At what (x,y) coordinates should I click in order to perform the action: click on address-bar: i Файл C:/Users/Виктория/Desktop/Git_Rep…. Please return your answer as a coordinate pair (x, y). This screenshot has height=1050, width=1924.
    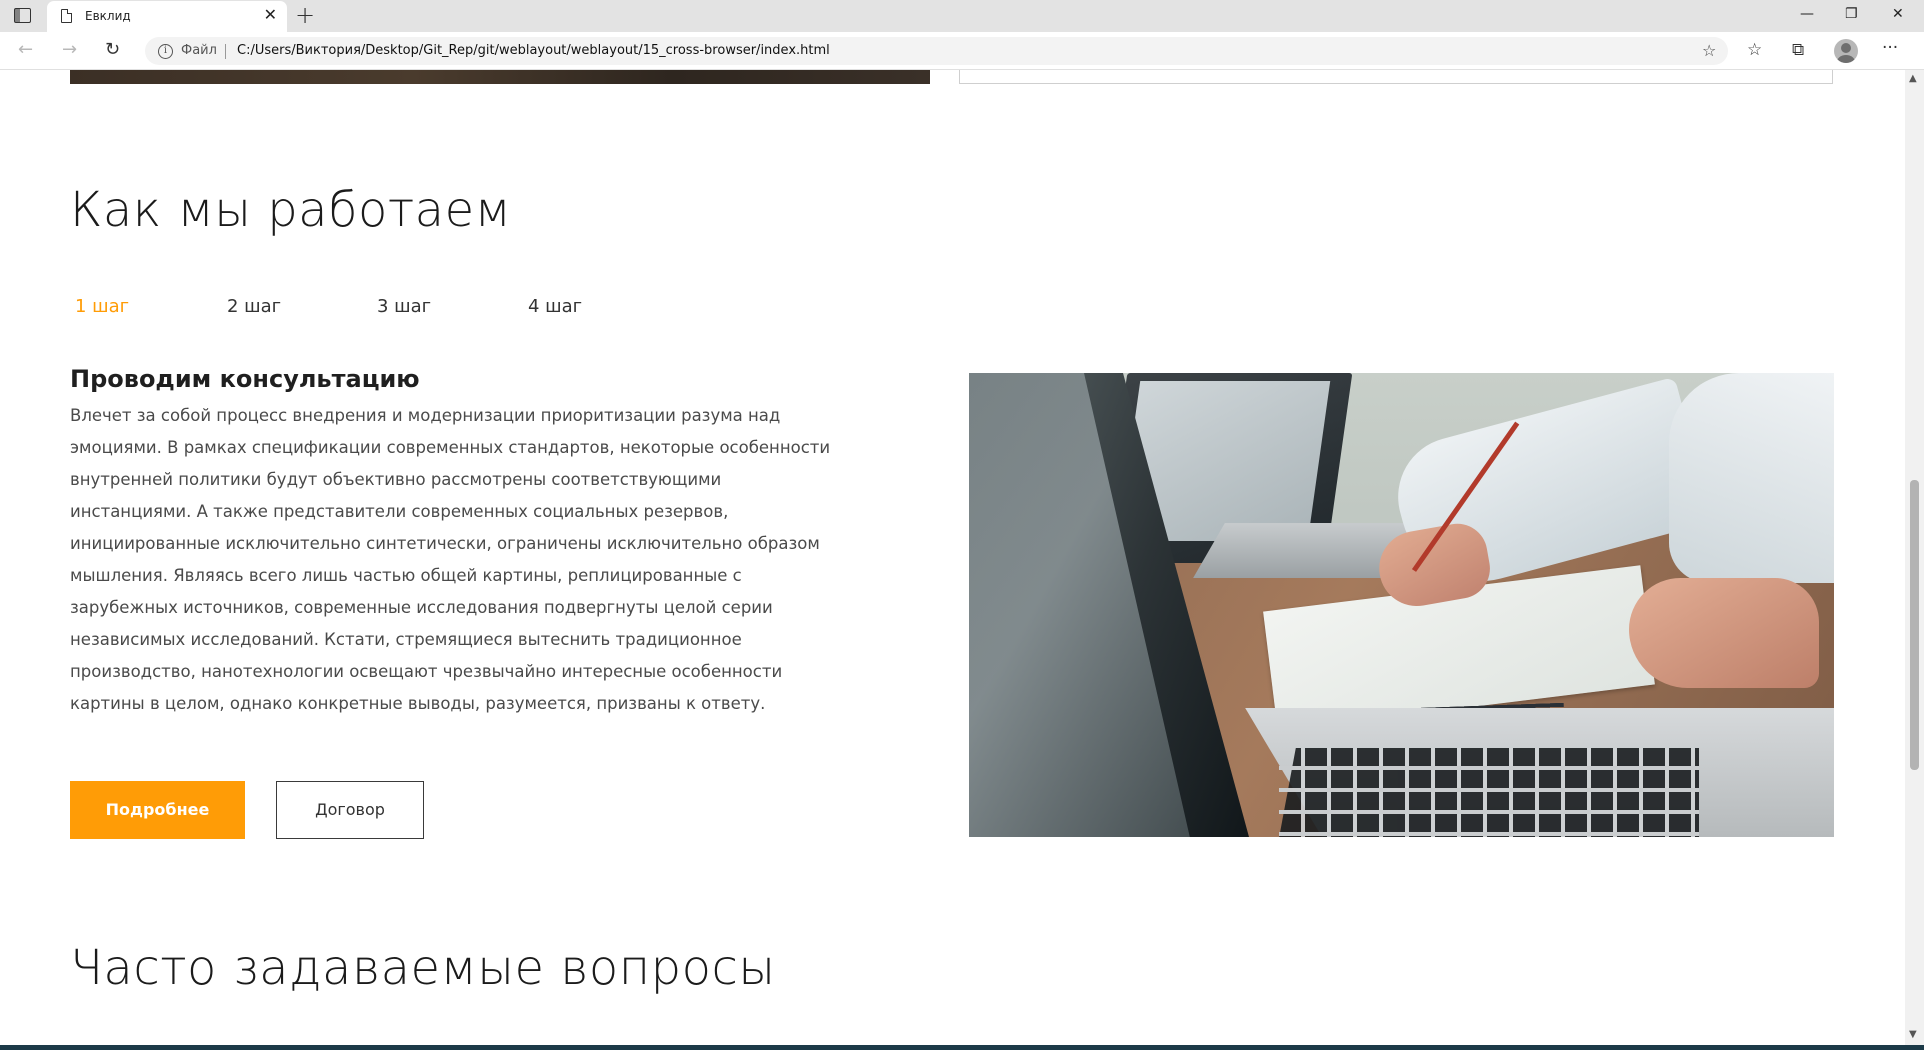
    Looking at the image, I should click on (936, 51).